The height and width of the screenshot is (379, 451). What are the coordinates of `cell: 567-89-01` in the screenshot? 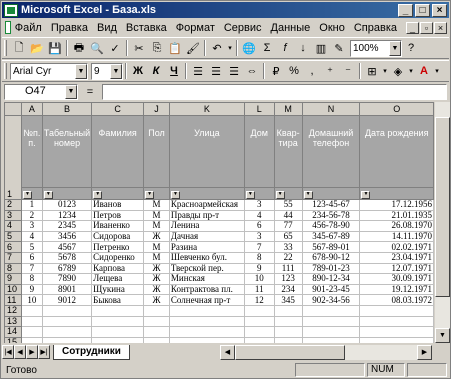 It's located at (331, 247).